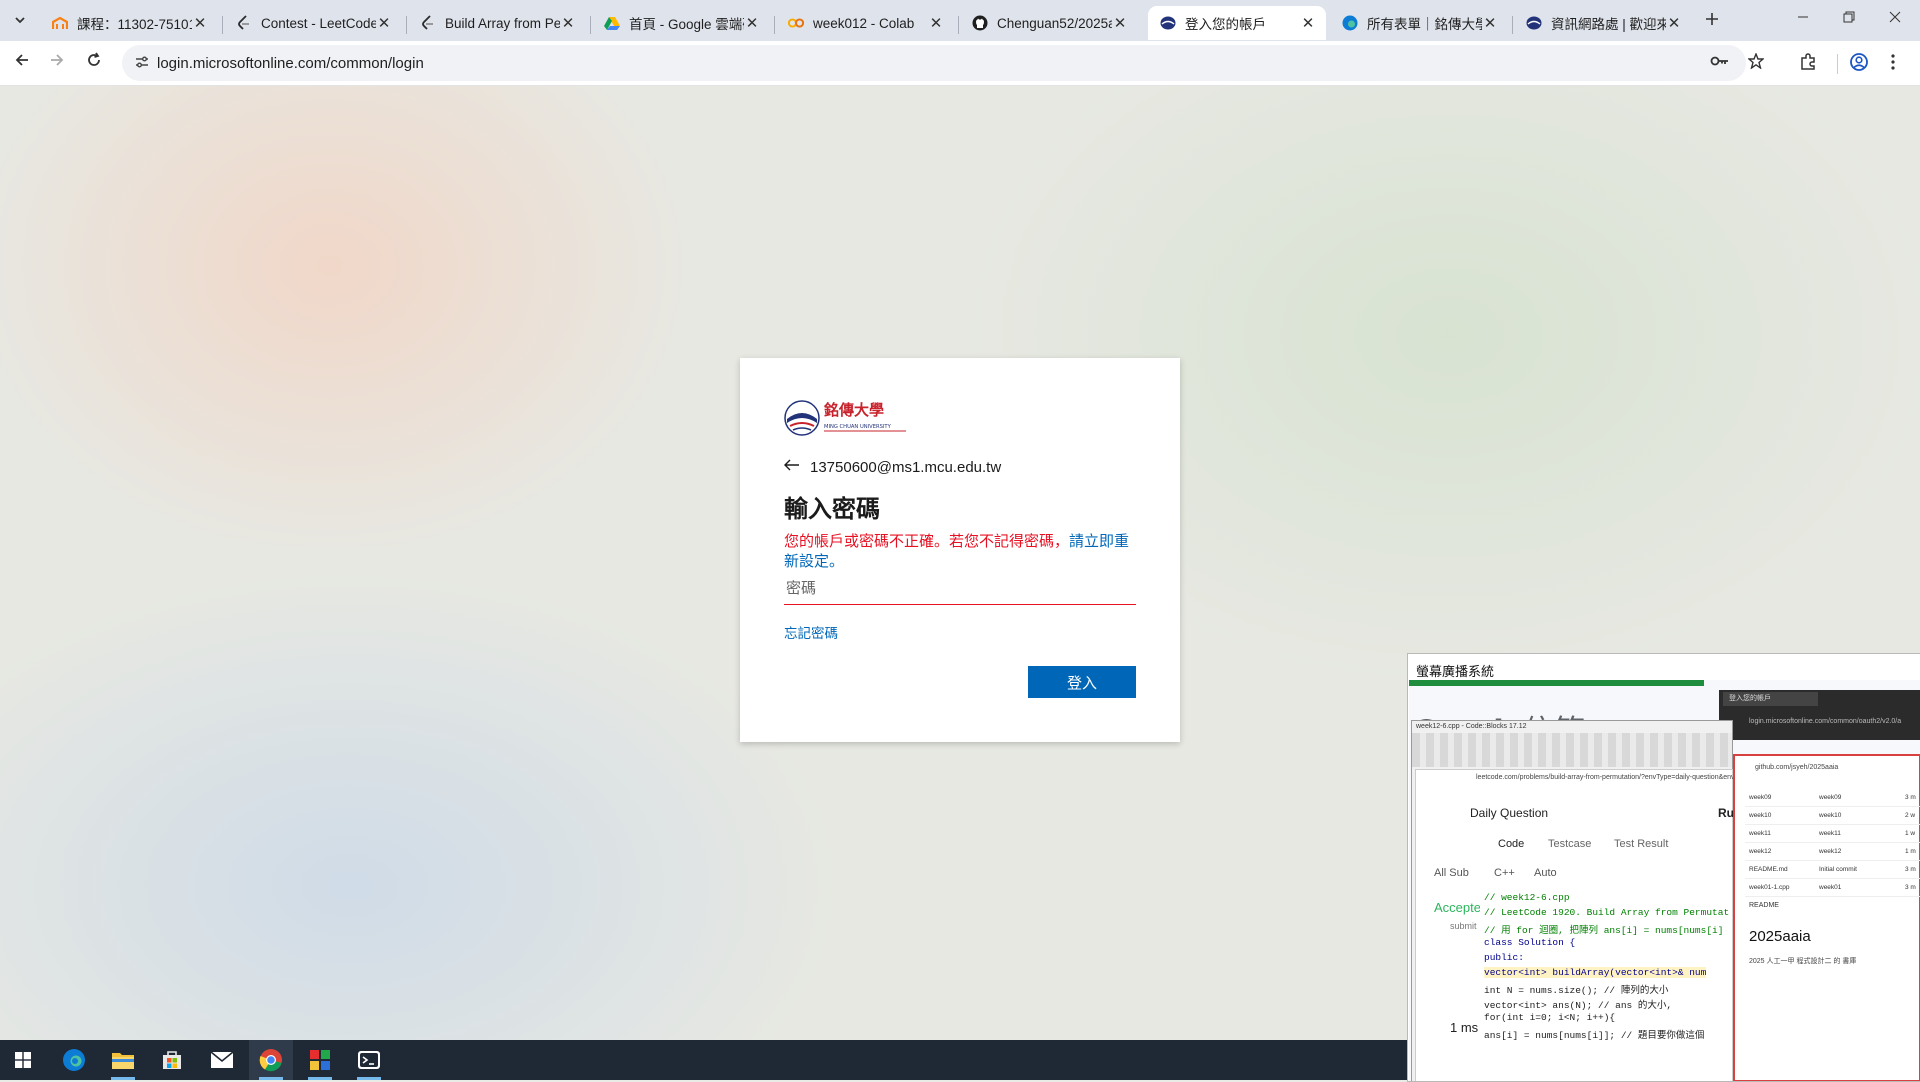 The width and height of the screenshot is (1920, 1082). I want to click on tab-sign-in-active: 登入您的帳戶 ✕, so click(1237, 23).